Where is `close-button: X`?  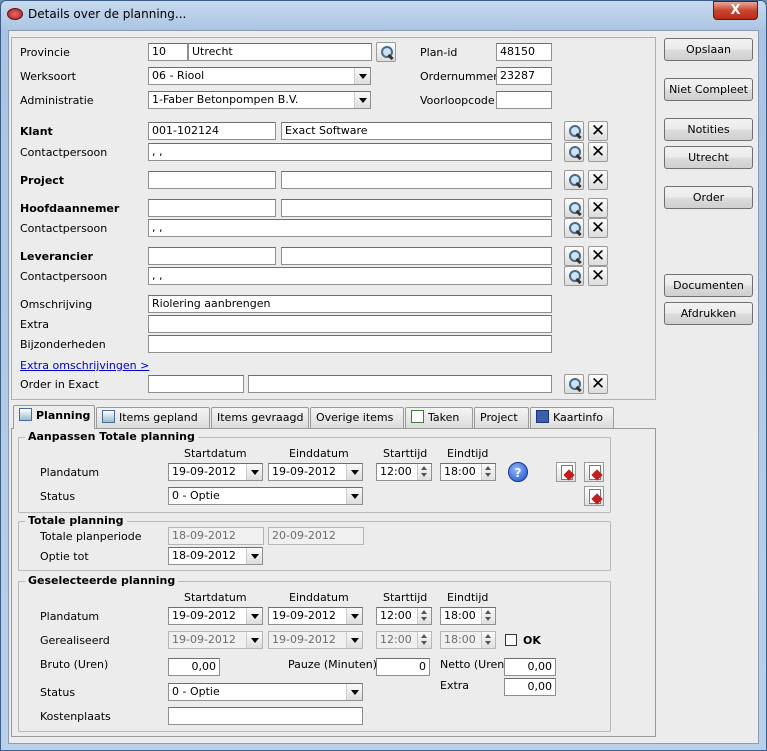 close-button: X is located at coordinates (735, 10).